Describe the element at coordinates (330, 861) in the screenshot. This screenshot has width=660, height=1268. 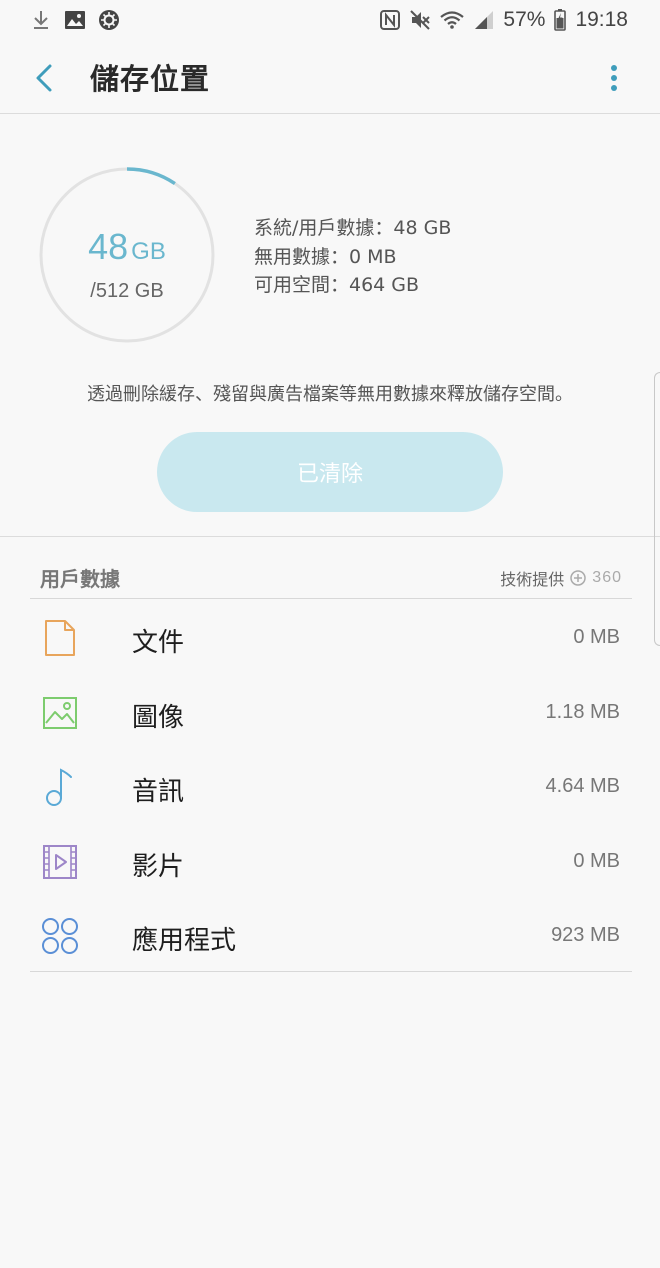
I see `category-row-videos: 影片 0 MB` at that location.